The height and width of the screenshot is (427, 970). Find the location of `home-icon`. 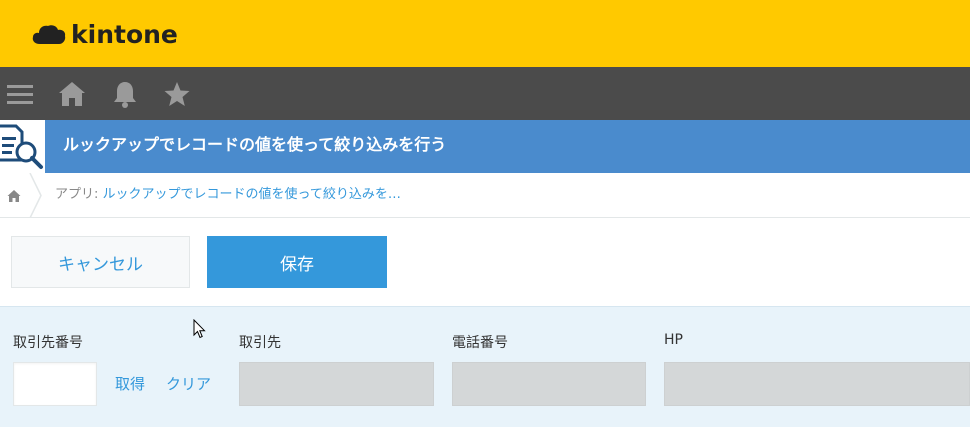

home-icon is located at coordinates (72, 94).